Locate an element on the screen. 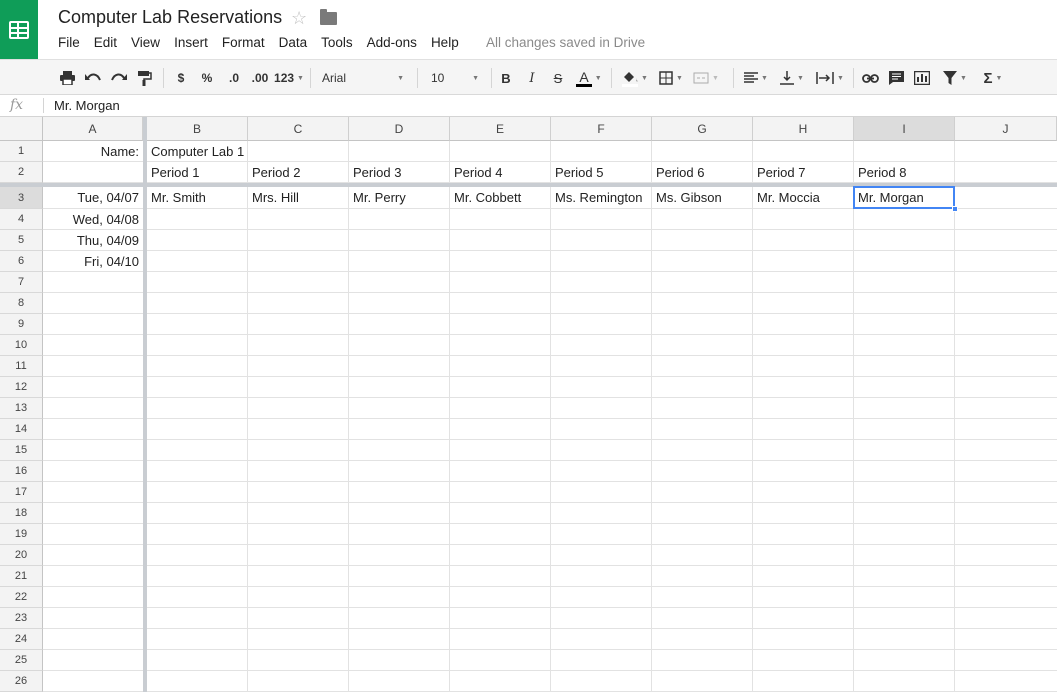  row-header-2: 2 is located at coordinates (21, 172).